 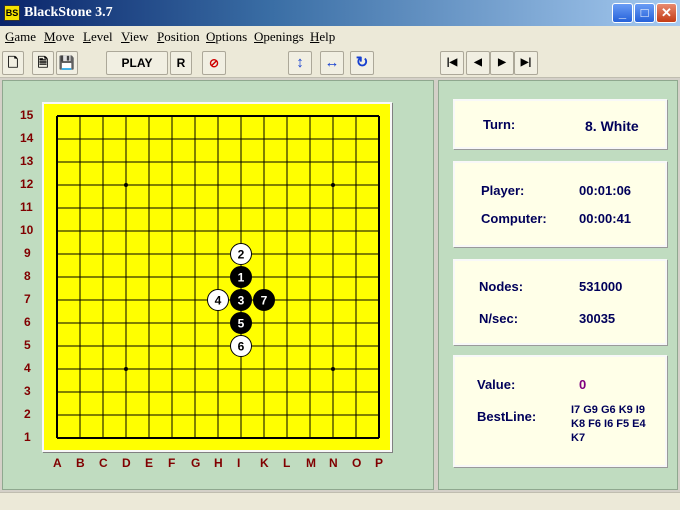 What do you see at coordinates (333, 463) in the screenshot?
I see `column-label: N` at bounding box center [333, 463].